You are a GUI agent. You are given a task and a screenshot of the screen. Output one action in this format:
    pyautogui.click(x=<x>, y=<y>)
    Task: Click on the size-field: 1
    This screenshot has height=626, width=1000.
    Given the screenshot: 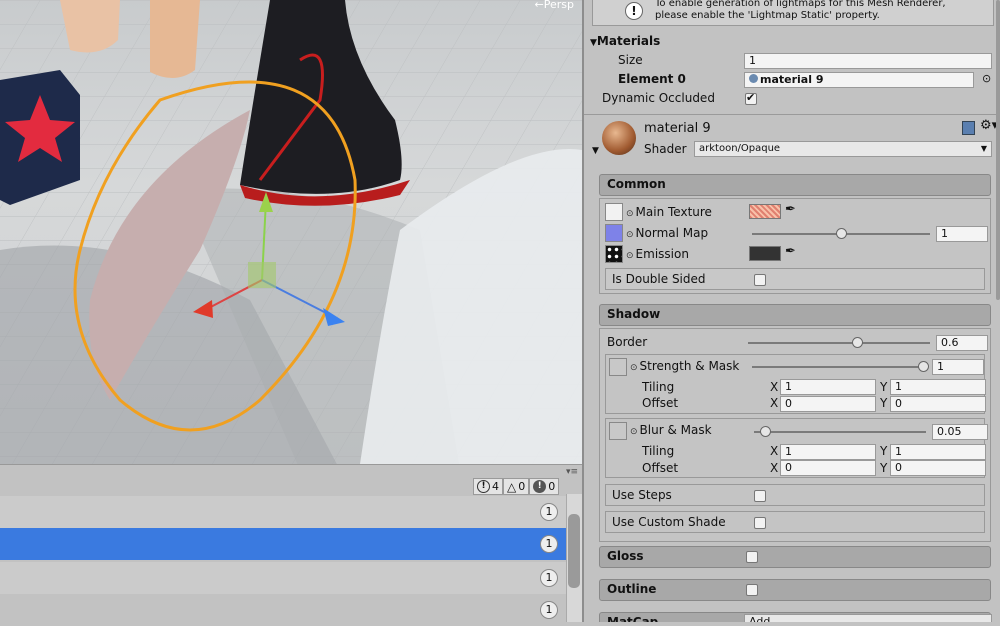 What is the action you would take?
    pyautogui.click(x=868, y=61)
    